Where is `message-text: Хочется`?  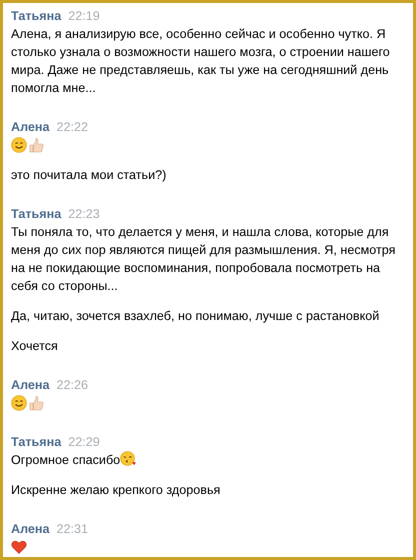
message-text: Хочется is located at coordinates (34, 346).